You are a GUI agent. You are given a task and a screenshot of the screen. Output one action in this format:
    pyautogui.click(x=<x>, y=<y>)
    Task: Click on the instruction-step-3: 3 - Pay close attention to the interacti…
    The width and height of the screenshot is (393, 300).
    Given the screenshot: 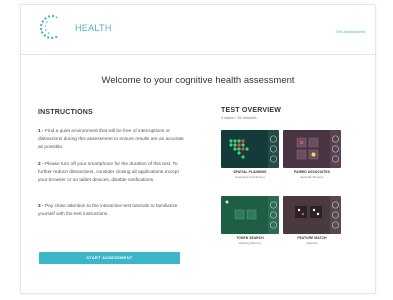 What is the action you would take?
    pyautogui.click(x=113, y=211)
    